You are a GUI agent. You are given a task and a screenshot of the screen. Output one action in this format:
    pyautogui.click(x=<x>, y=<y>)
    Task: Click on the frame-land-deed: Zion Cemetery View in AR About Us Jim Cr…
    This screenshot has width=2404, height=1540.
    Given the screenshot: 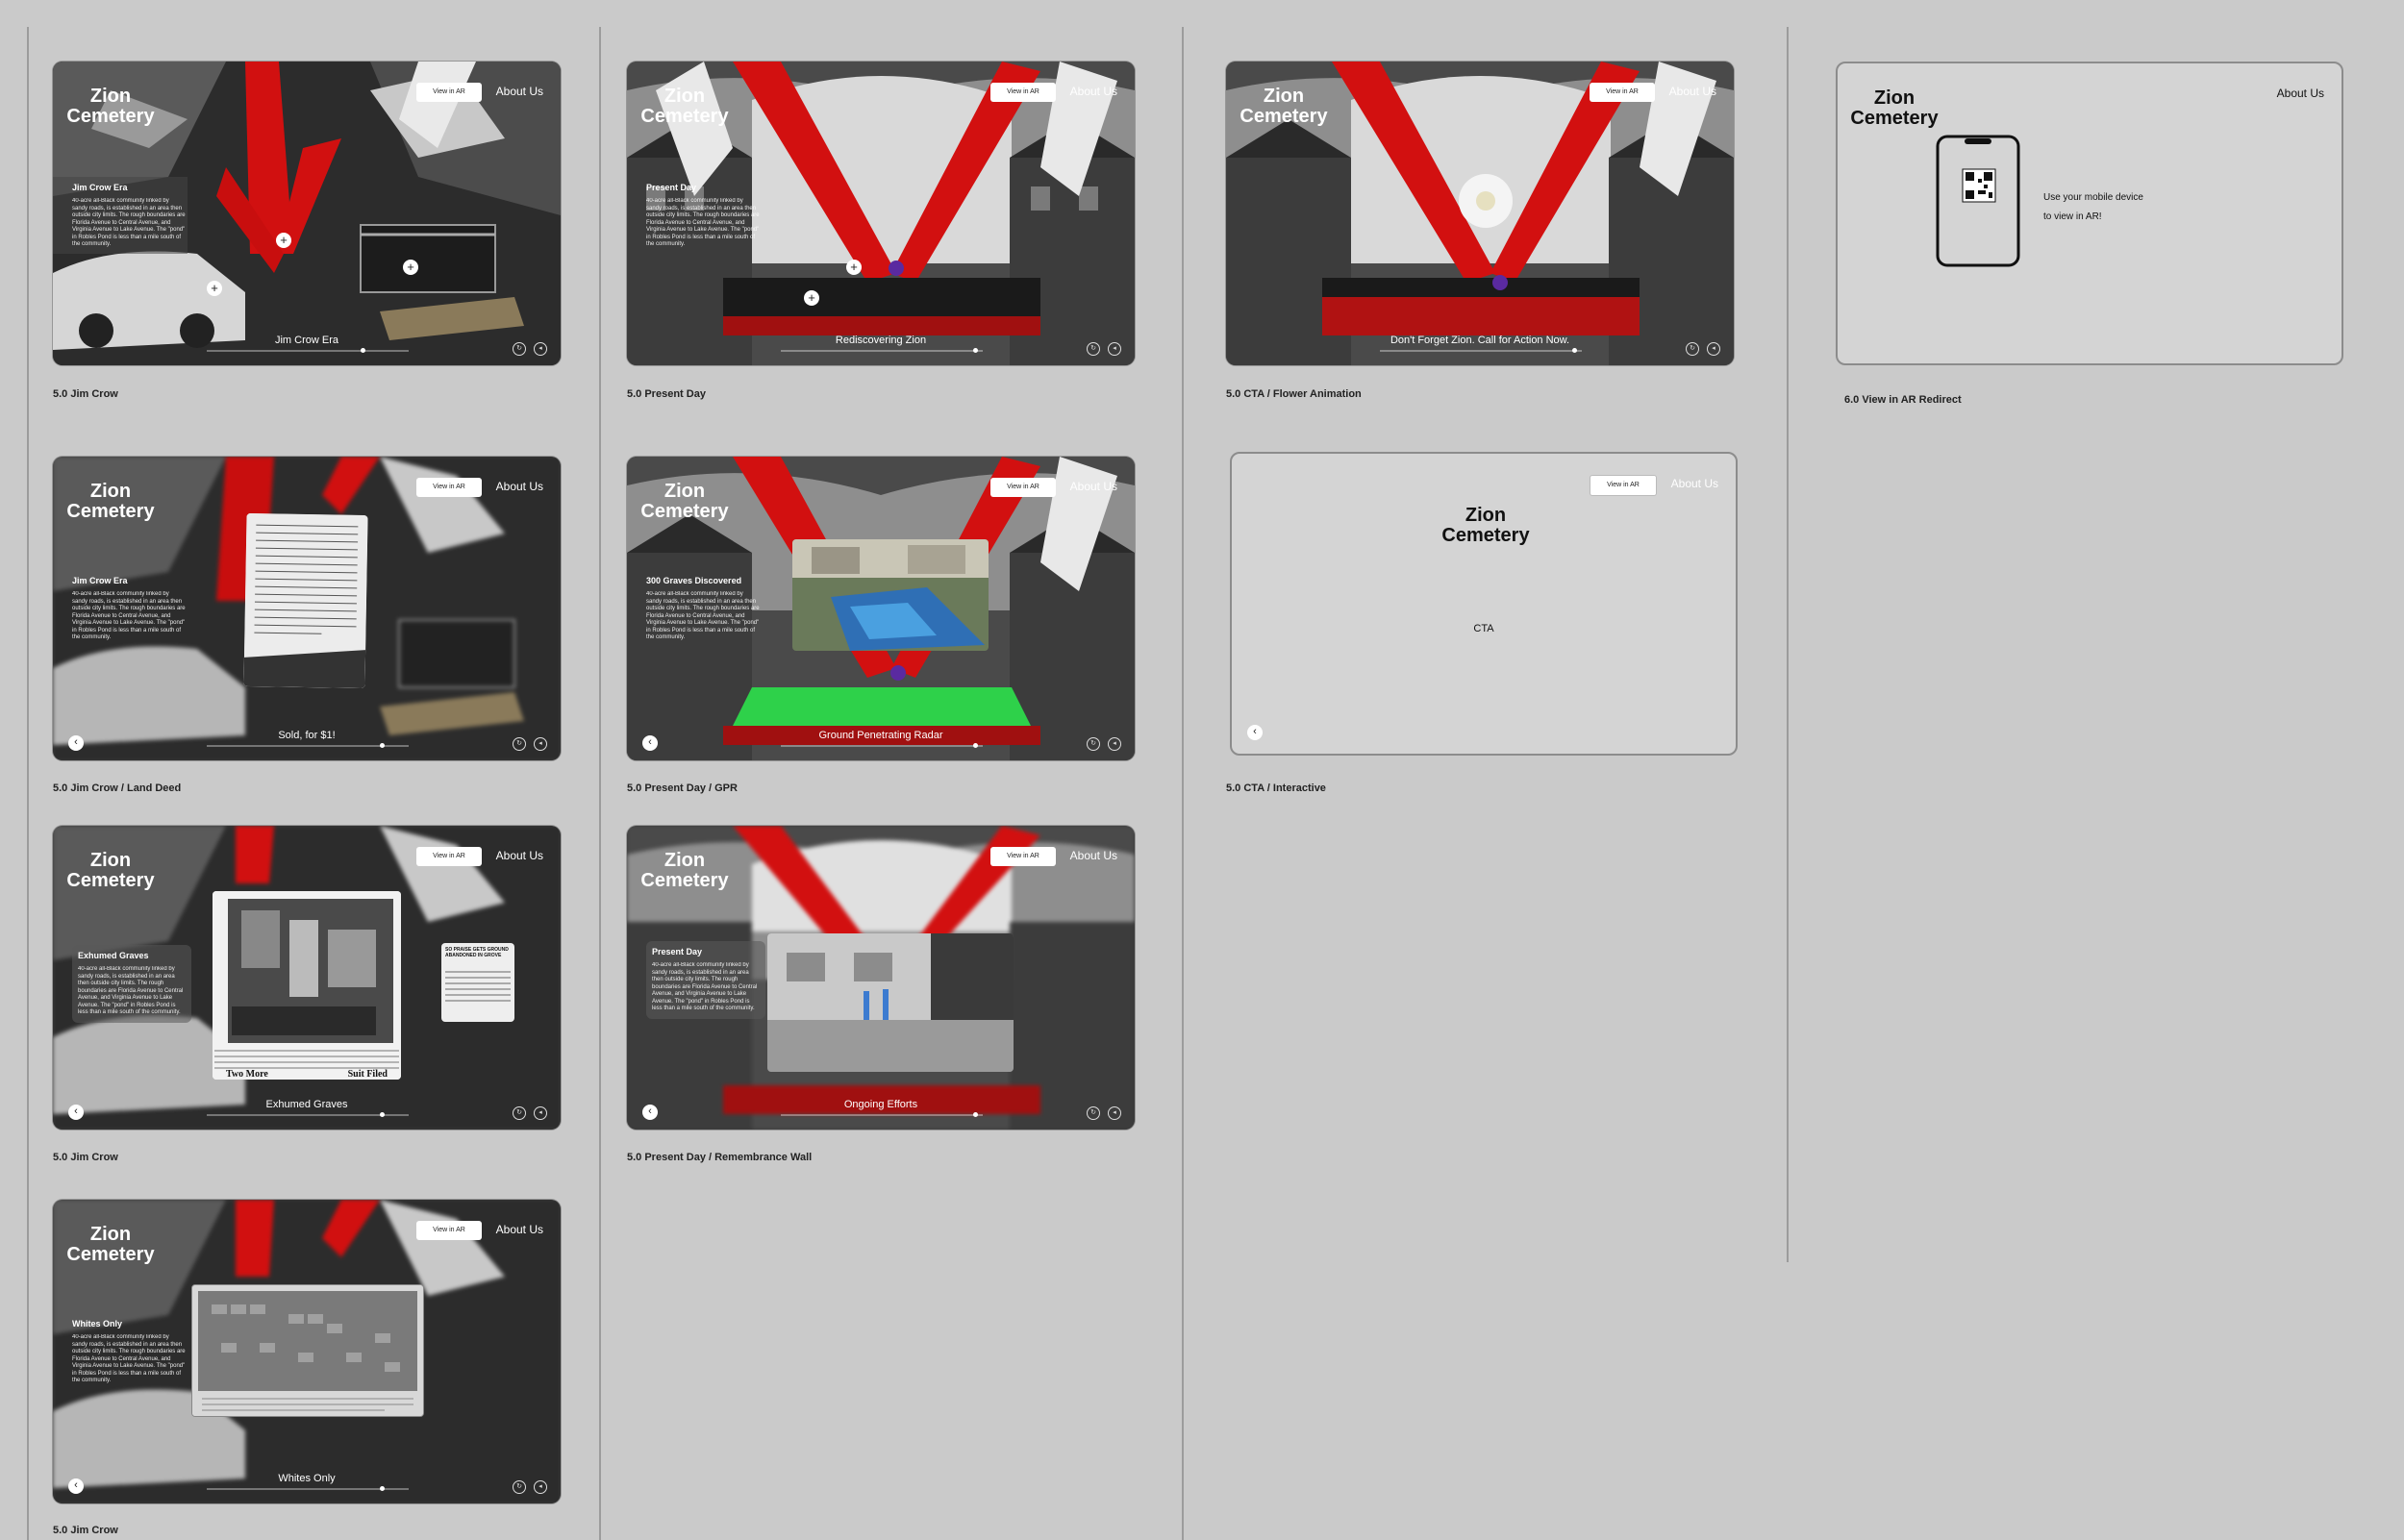 What is the action you would take?
    pyautogui.click(x=307, y=608)
    